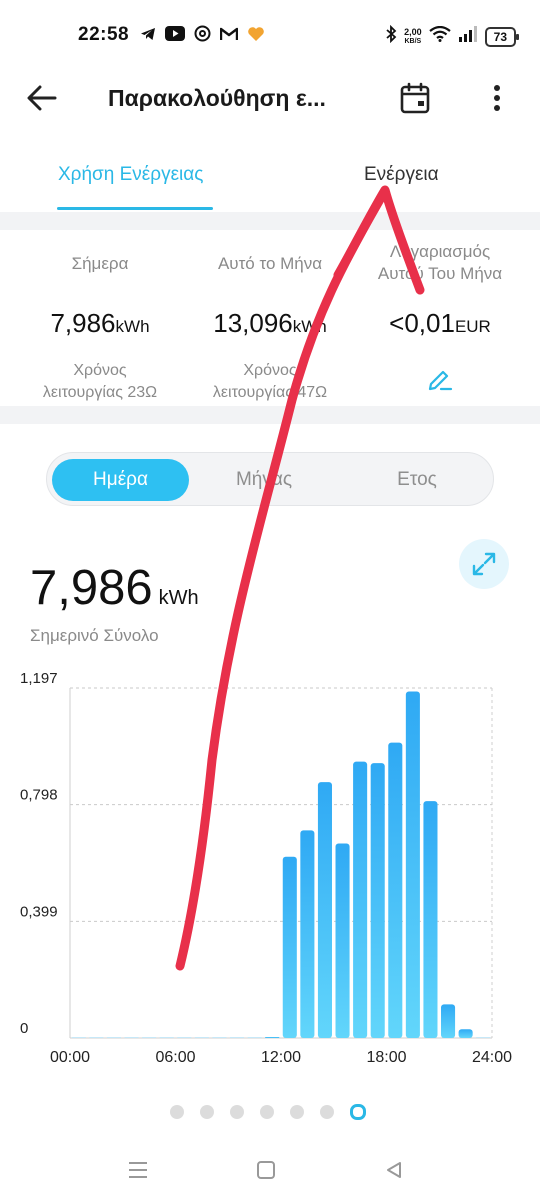 This screenshot has width=540, height=1200. What do you see at coordinates (100, 370) in the screenshot?
I see `stat-today-runtime-line1: Χρόνος` at bounding box center [100, 370].